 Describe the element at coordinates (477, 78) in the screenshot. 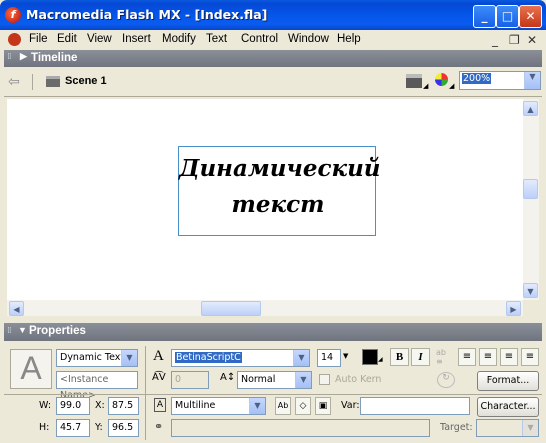

I see `zoom-value: 200%` at that location.